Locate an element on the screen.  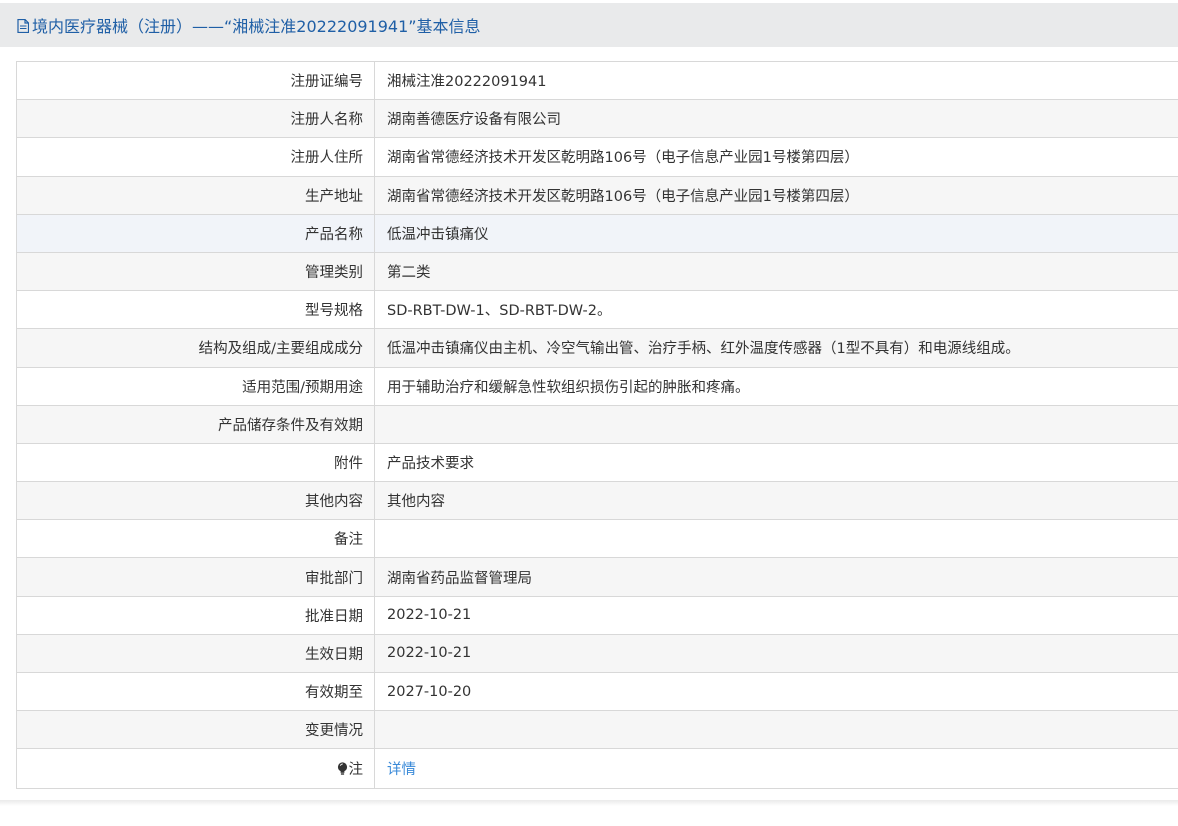
page-header: 境内医疗器械（注册）——“湘械注准20222091941”基本信息 is located at coordinates (589, 25).